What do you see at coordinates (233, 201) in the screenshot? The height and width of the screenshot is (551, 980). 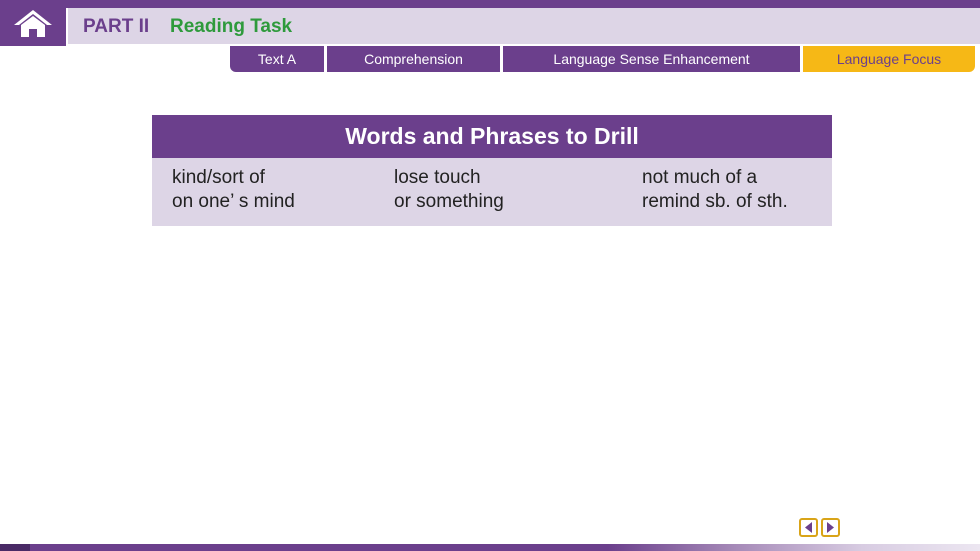 I see `phrase-item: on one’ s mind` at bounding box center [233, 201].